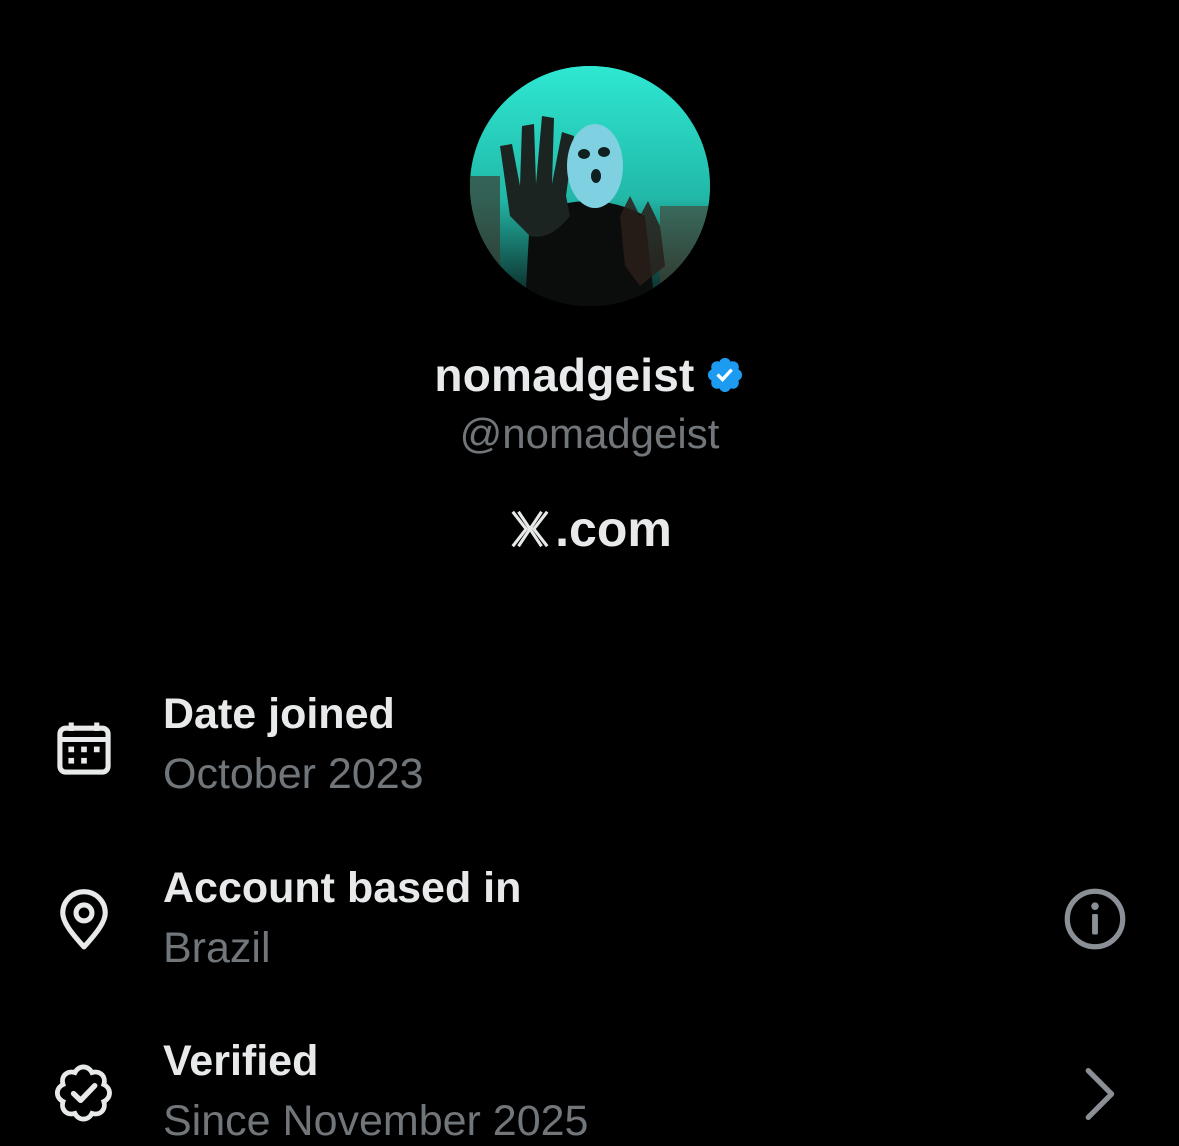 Image resolution: width=1179 pixels, height=1146 pixels. What do you see at coordinates (84, 748) in the screenshot?
I see `calendar-icon` at bounding box center [84, 748].